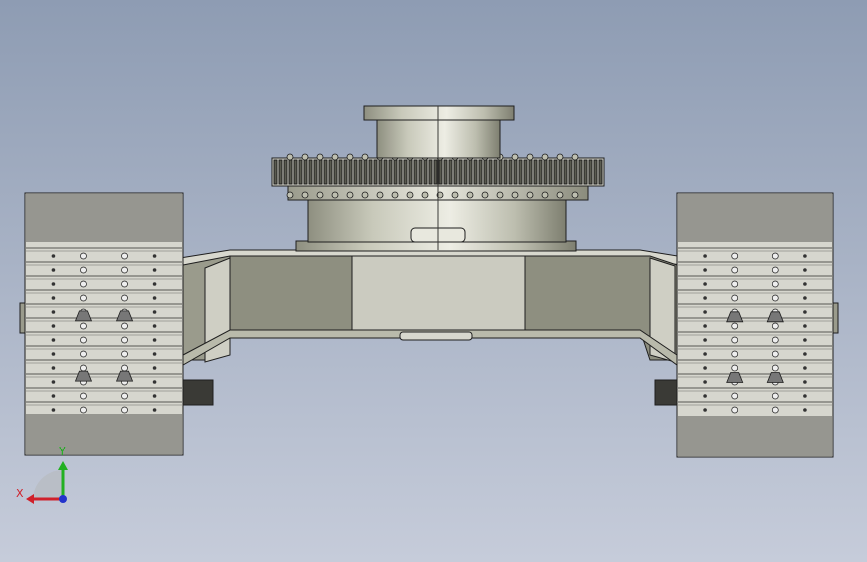 The width and height of the screenshot is (867, 562). What do you see at coordinates (291, 293) in the screenshot?
I see `frame-left-arm-face` at bounding box center [291, 293].